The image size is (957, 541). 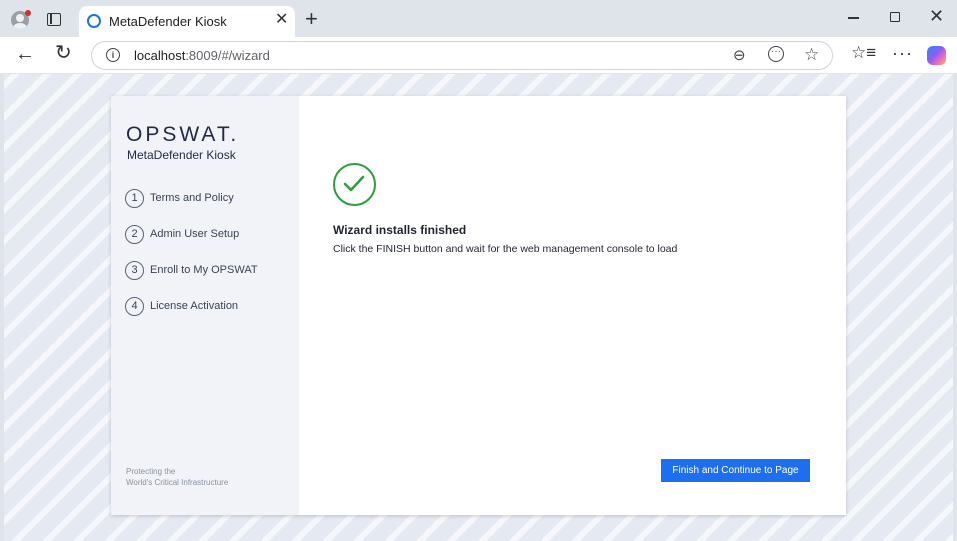 I want to click on browser-titlebar: MetaDefender Kiosk ✕ + ✕, so click(x=478, y=18).